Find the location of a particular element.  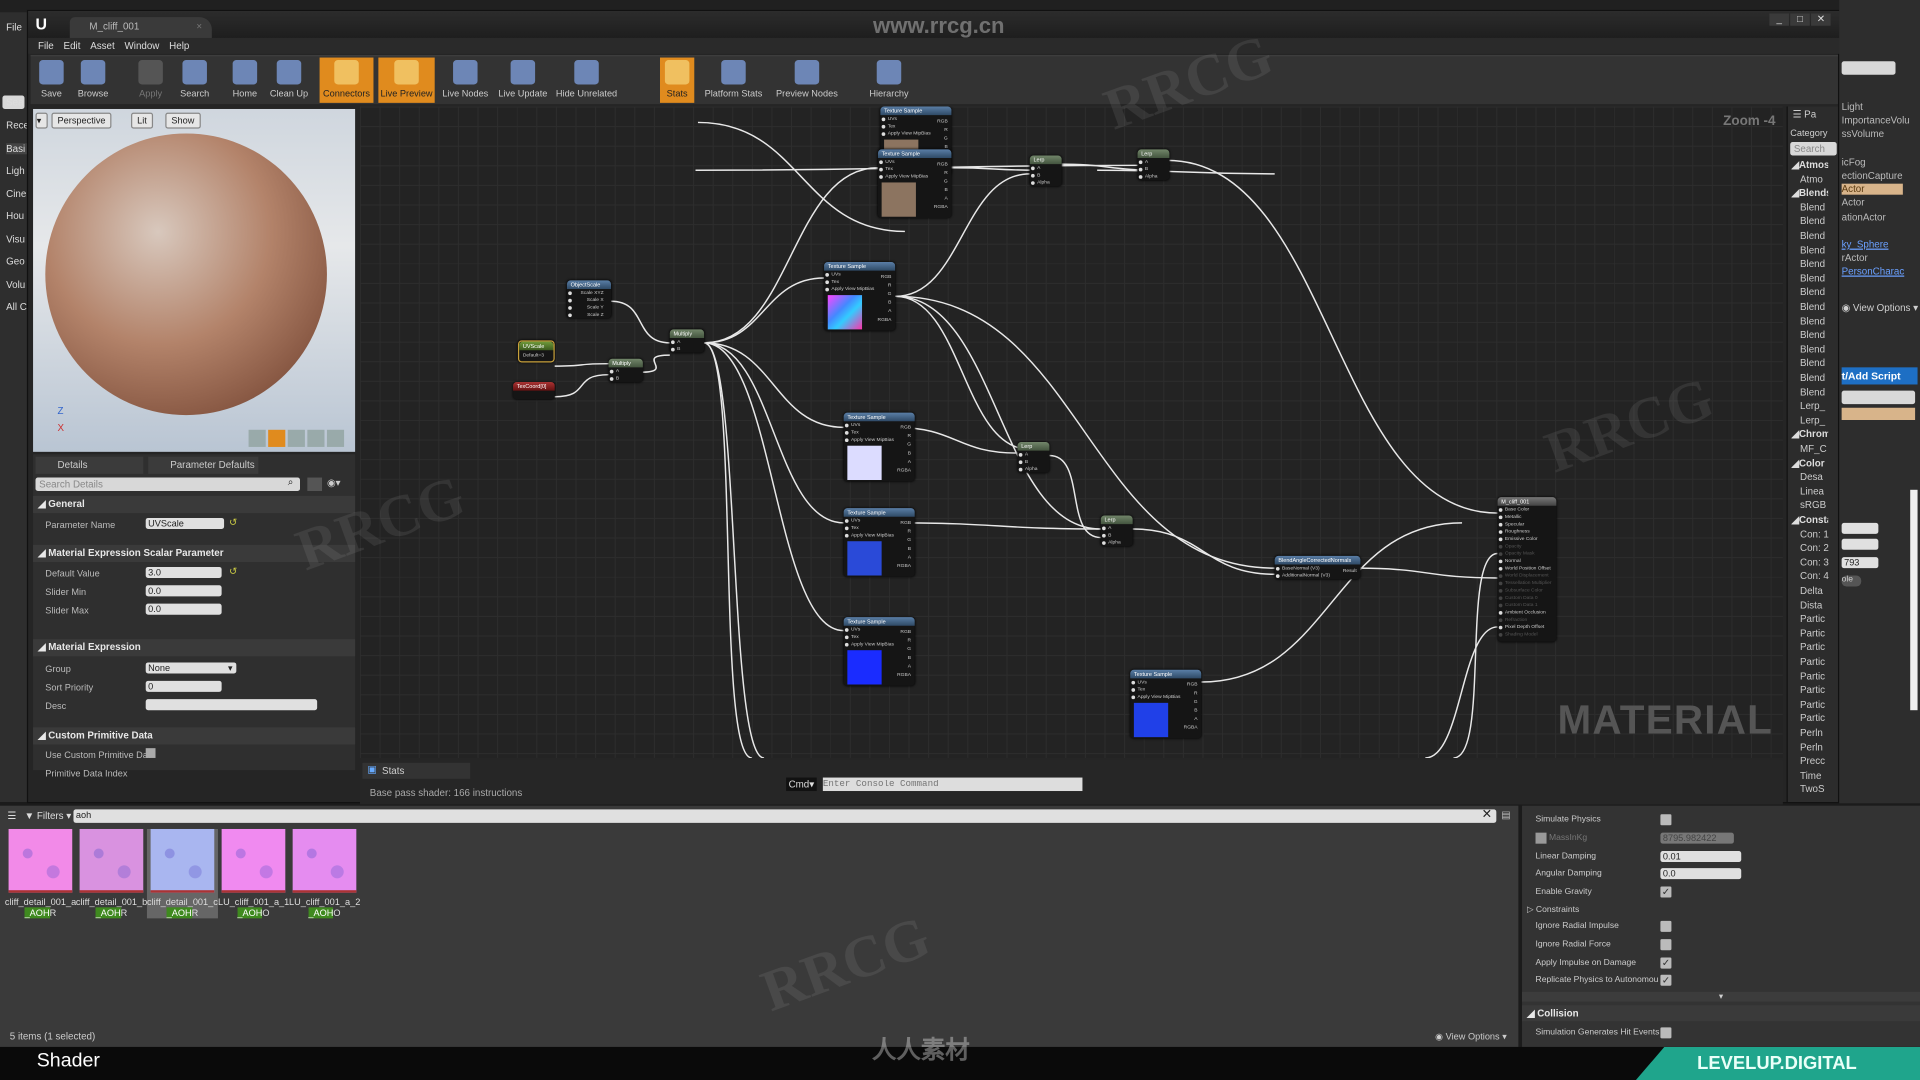

apply-impulse-checkbox: ✓ is located at coordinates (1666, 963).